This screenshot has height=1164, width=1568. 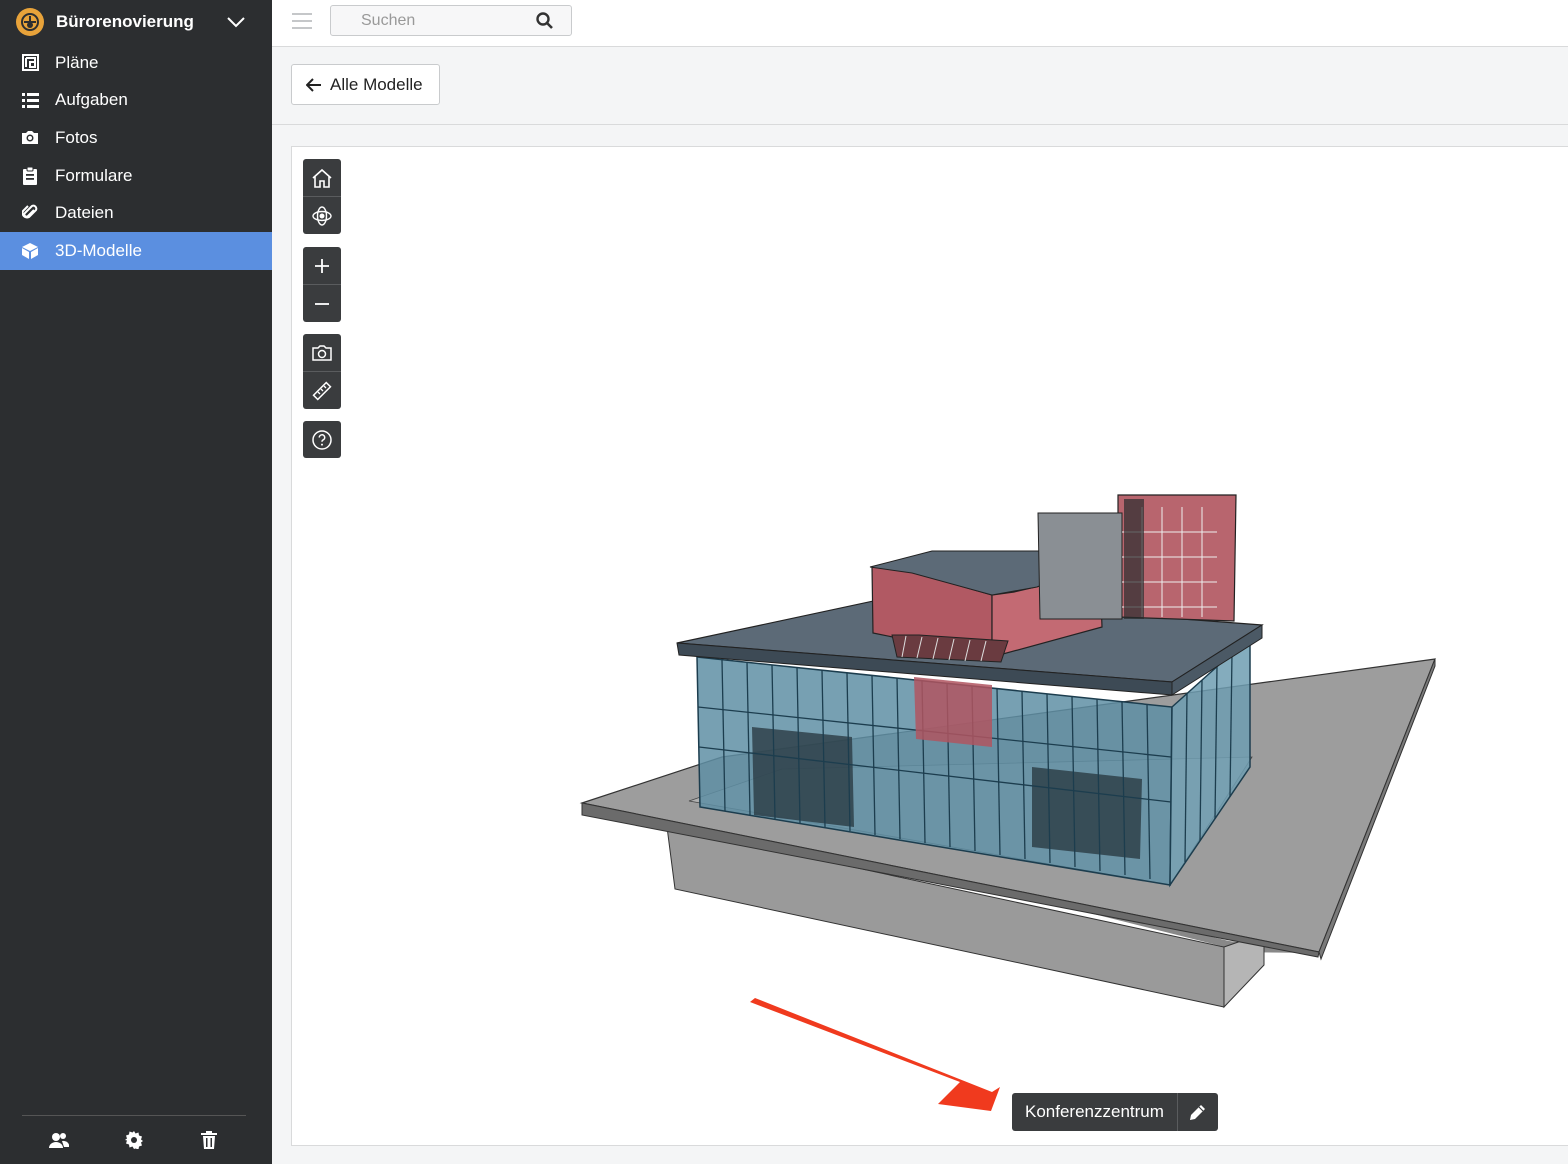 What do you see at coordinates (125, 21) in the screenshot?
I see `project-name: Bürorenovierung` at bounding box center [125, 21].